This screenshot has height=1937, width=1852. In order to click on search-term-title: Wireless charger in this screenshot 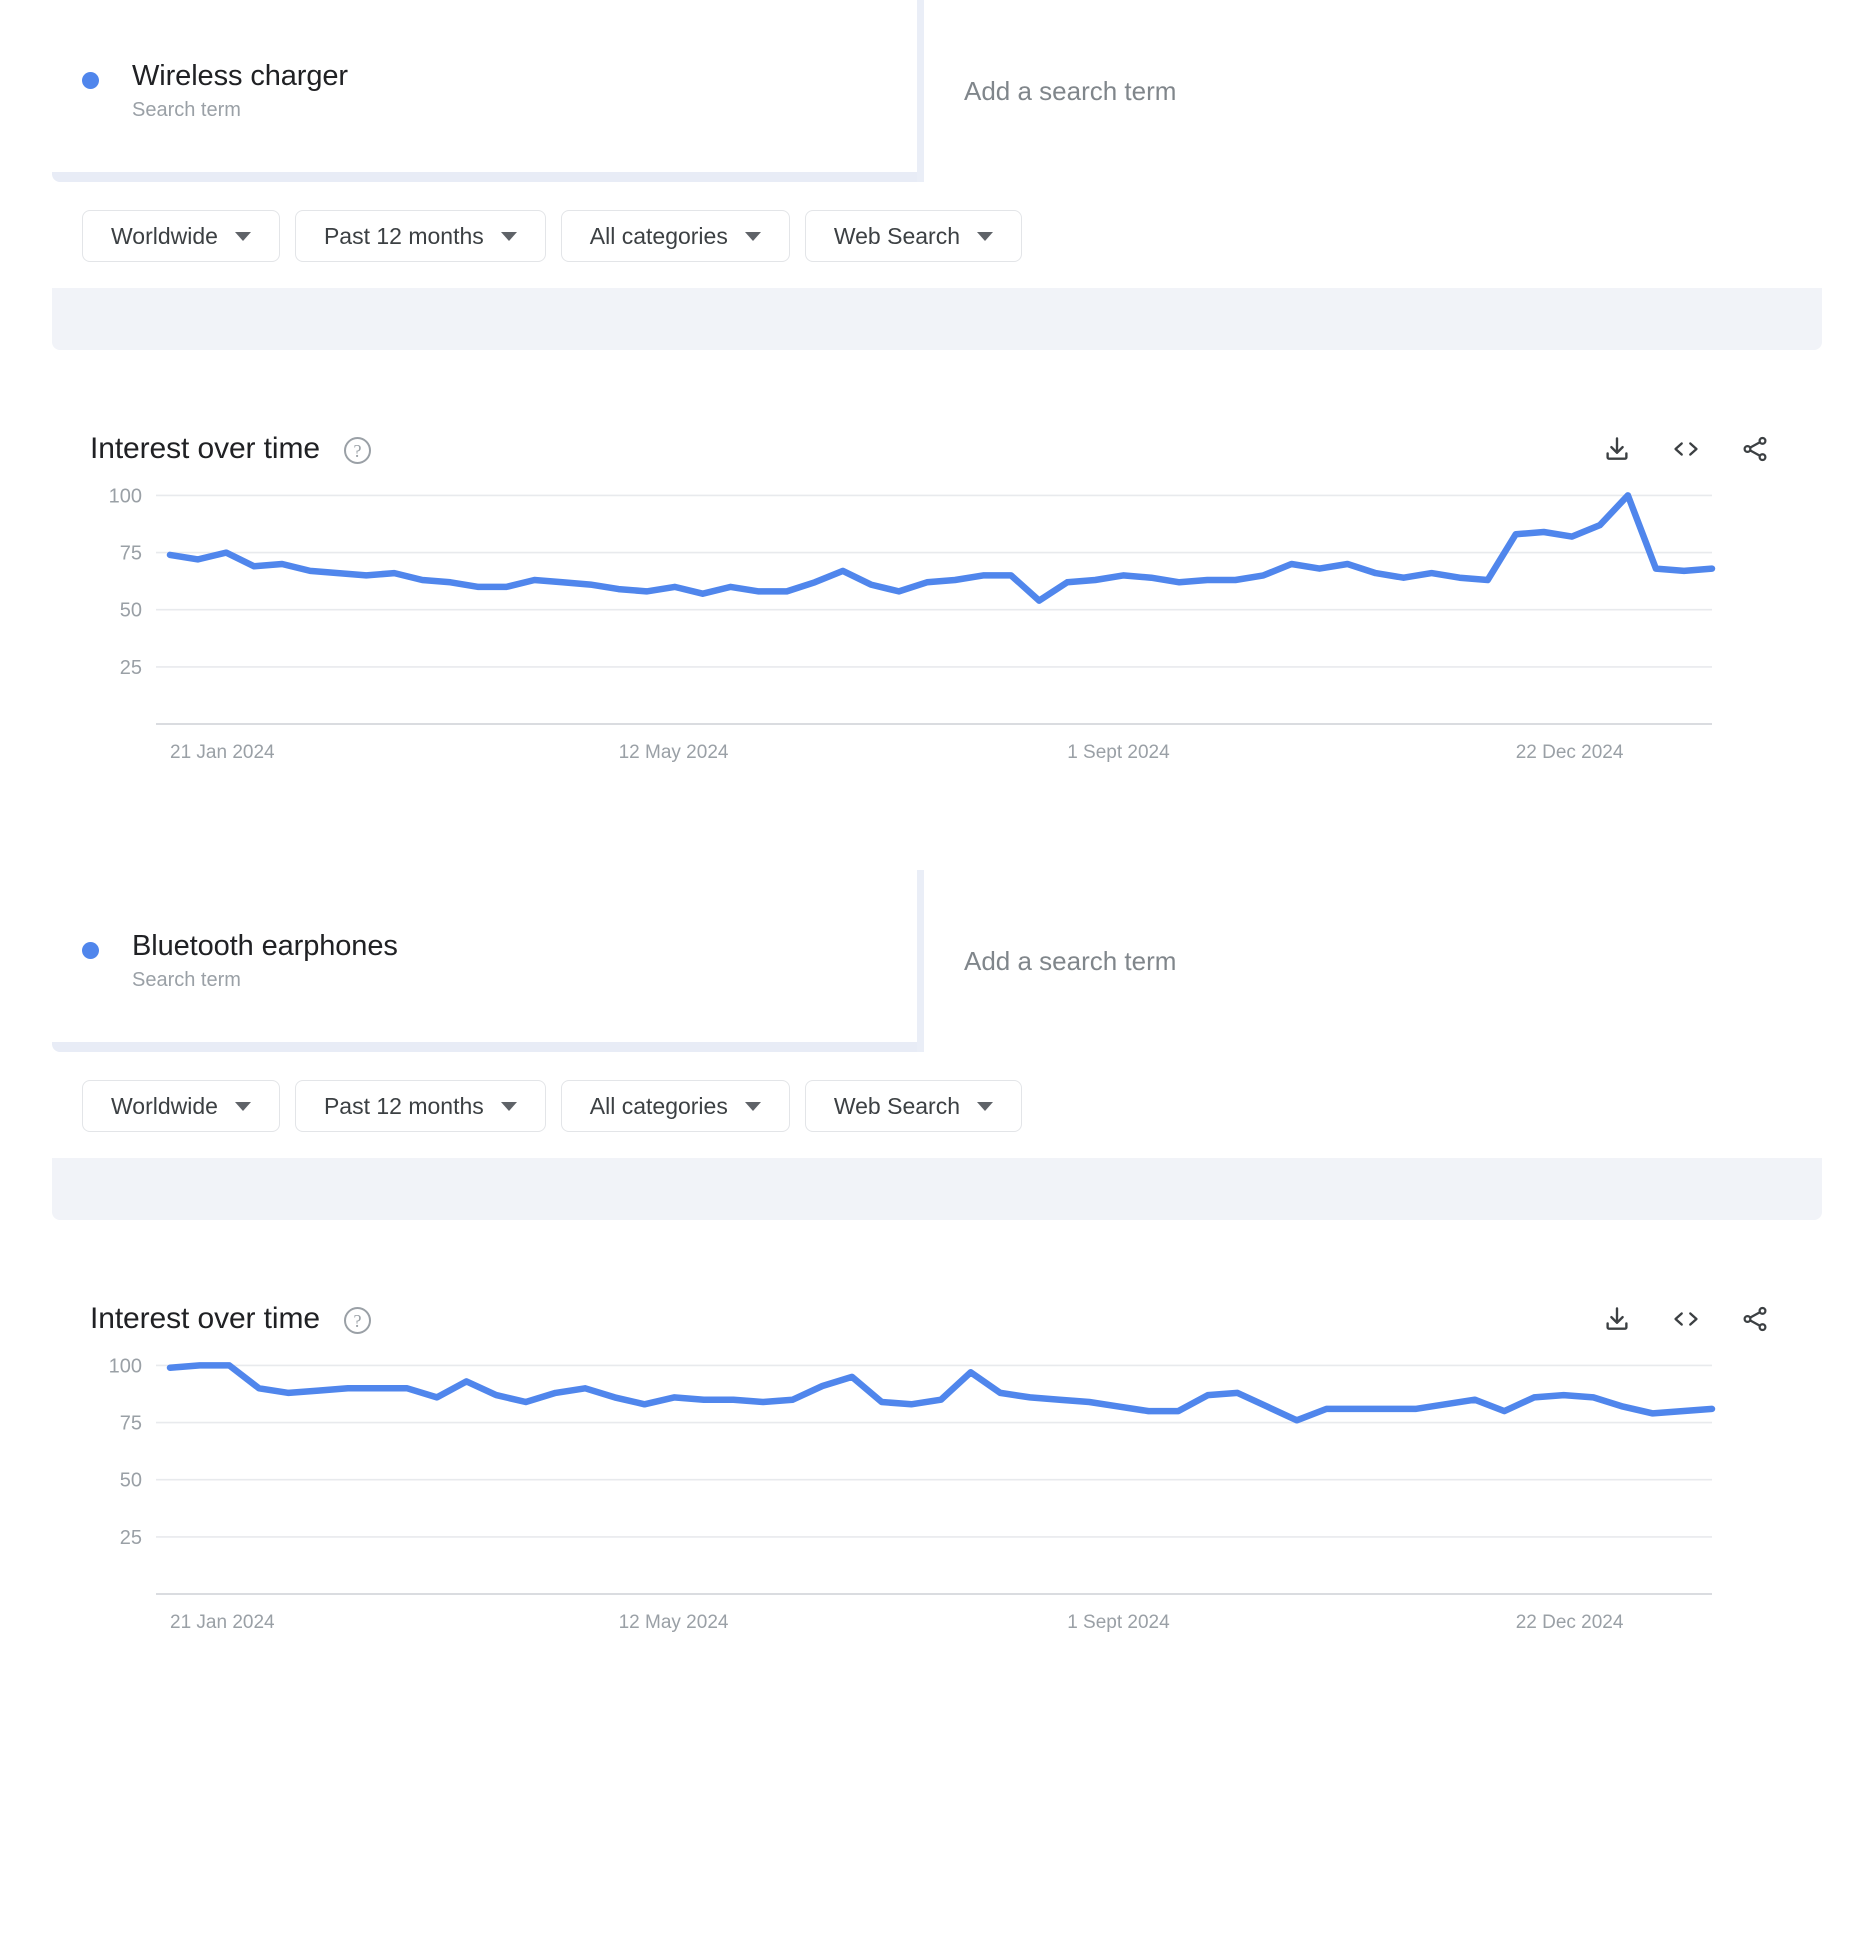, I will do `click(240, 75)`.